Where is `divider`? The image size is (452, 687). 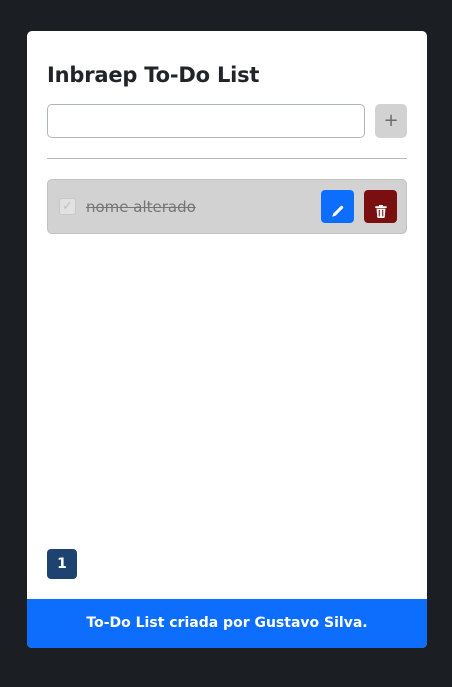
divider is located at coordinates (227, 158).